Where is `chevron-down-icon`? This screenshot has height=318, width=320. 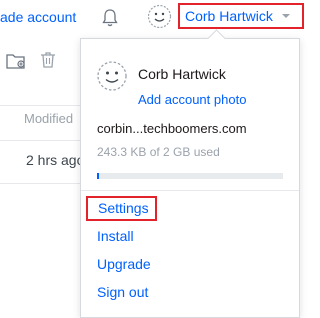 chevron-down-icon is located at coordinates (285, 16).